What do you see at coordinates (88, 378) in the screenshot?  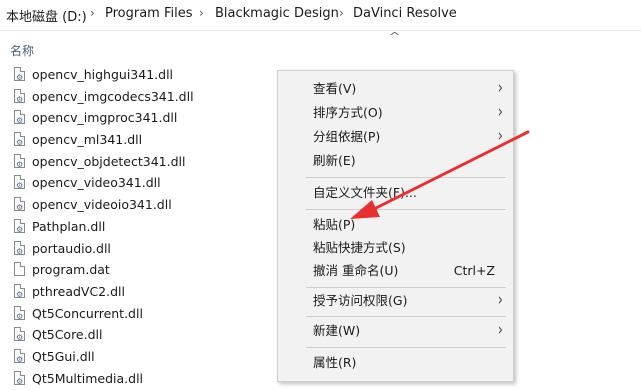 I see `file-name: Qt5Multimedia.dll` at bounding box center [88, 378].